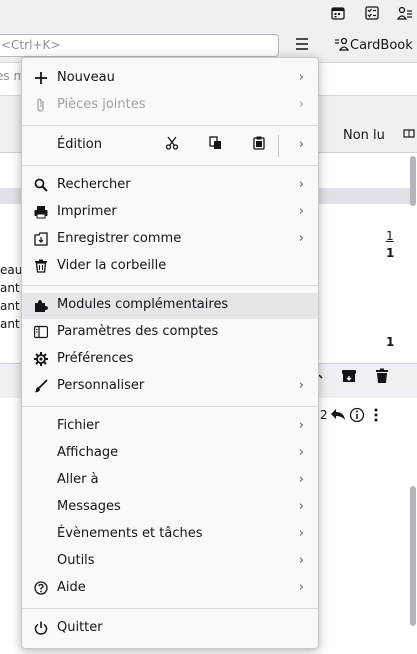  Describe the element at coordinates (170, 589) in the screenshot. I see `menu-item-aide: Aide ›` at that location.